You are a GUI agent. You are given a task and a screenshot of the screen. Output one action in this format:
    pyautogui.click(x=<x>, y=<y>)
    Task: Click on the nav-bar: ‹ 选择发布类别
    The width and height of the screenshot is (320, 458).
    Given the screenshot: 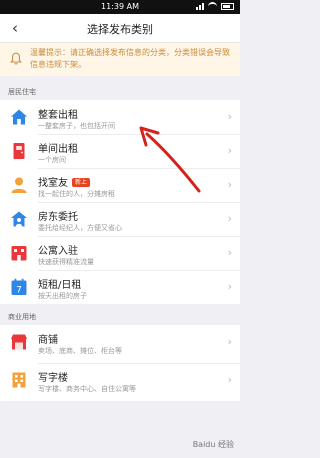 What is the action you would take?
    pyautogui.click(x=120, y=28)
    